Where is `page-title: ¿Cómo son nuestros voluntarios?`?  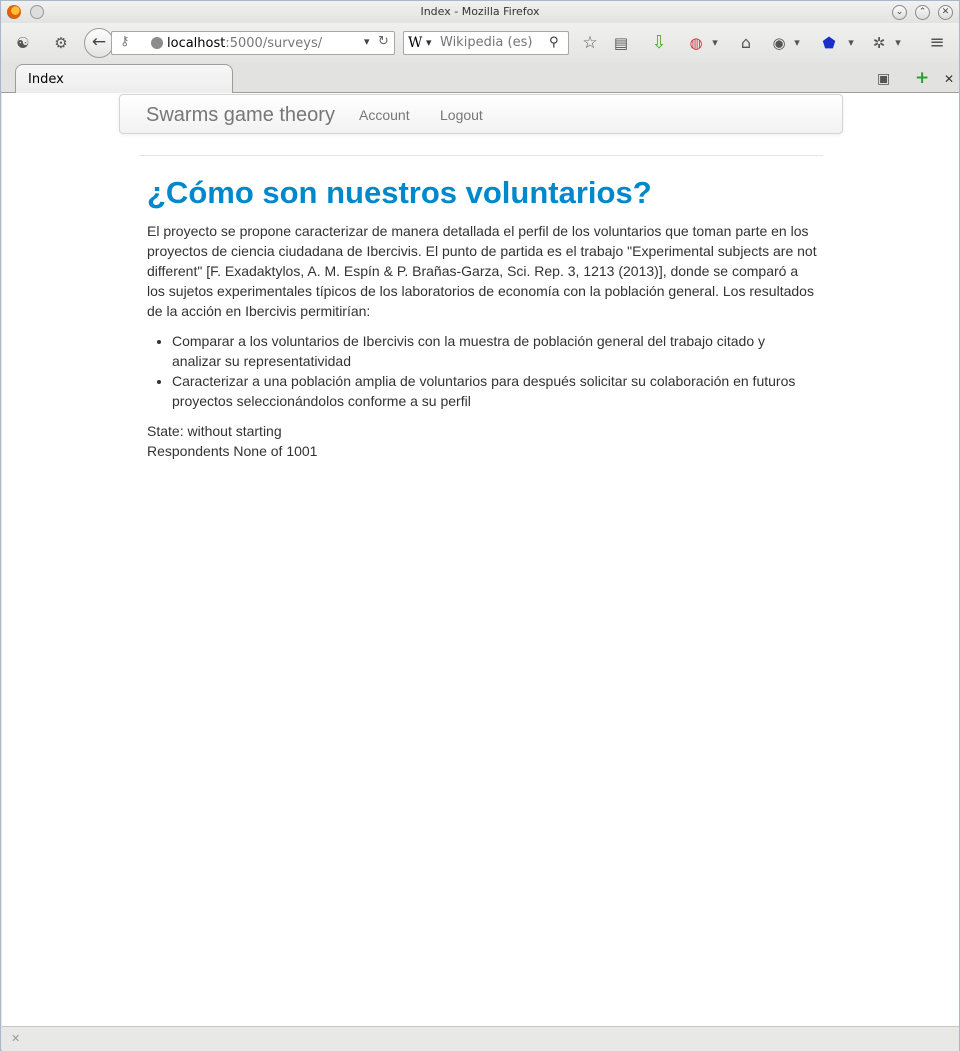 page-title: ¿Cómo son nuestros voluntarios? is located at coordinates (399, 192).